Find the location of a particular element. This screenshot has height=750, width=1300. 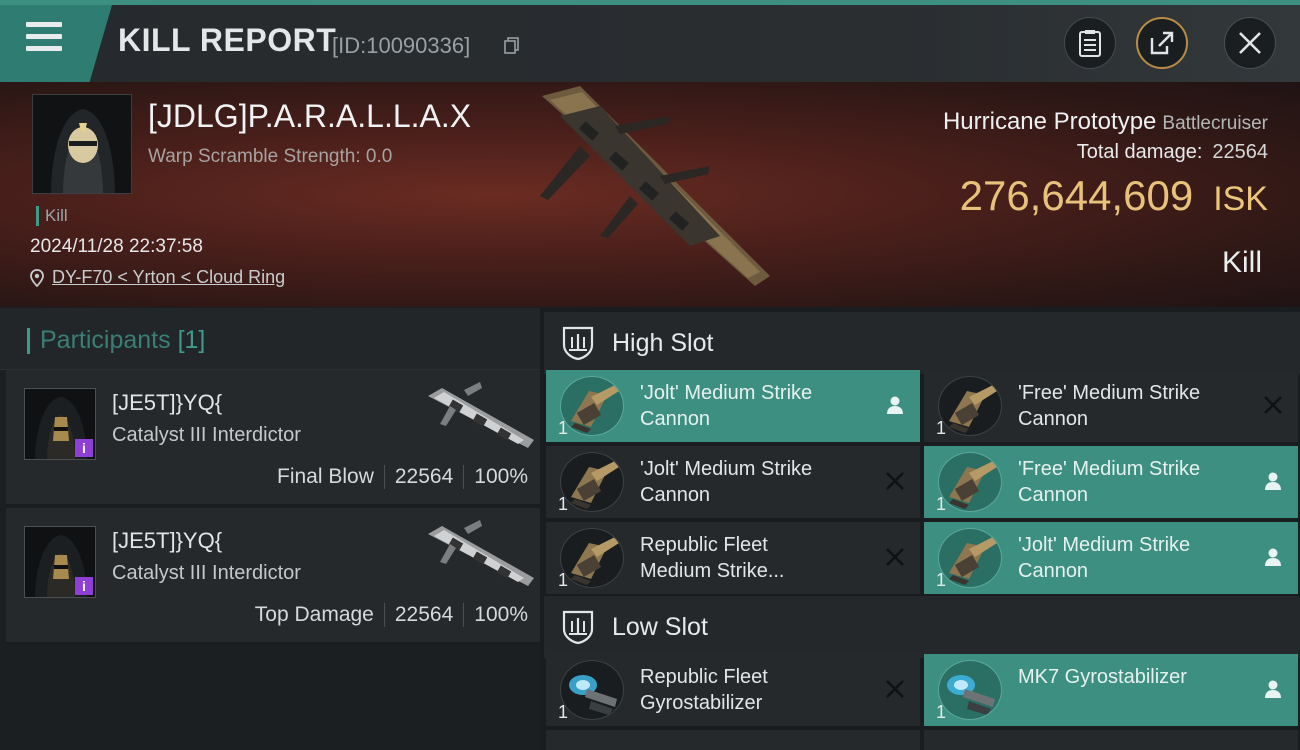

module-name: 'Free' Medium Strike Cannon is located at coordinates (1109, 406).